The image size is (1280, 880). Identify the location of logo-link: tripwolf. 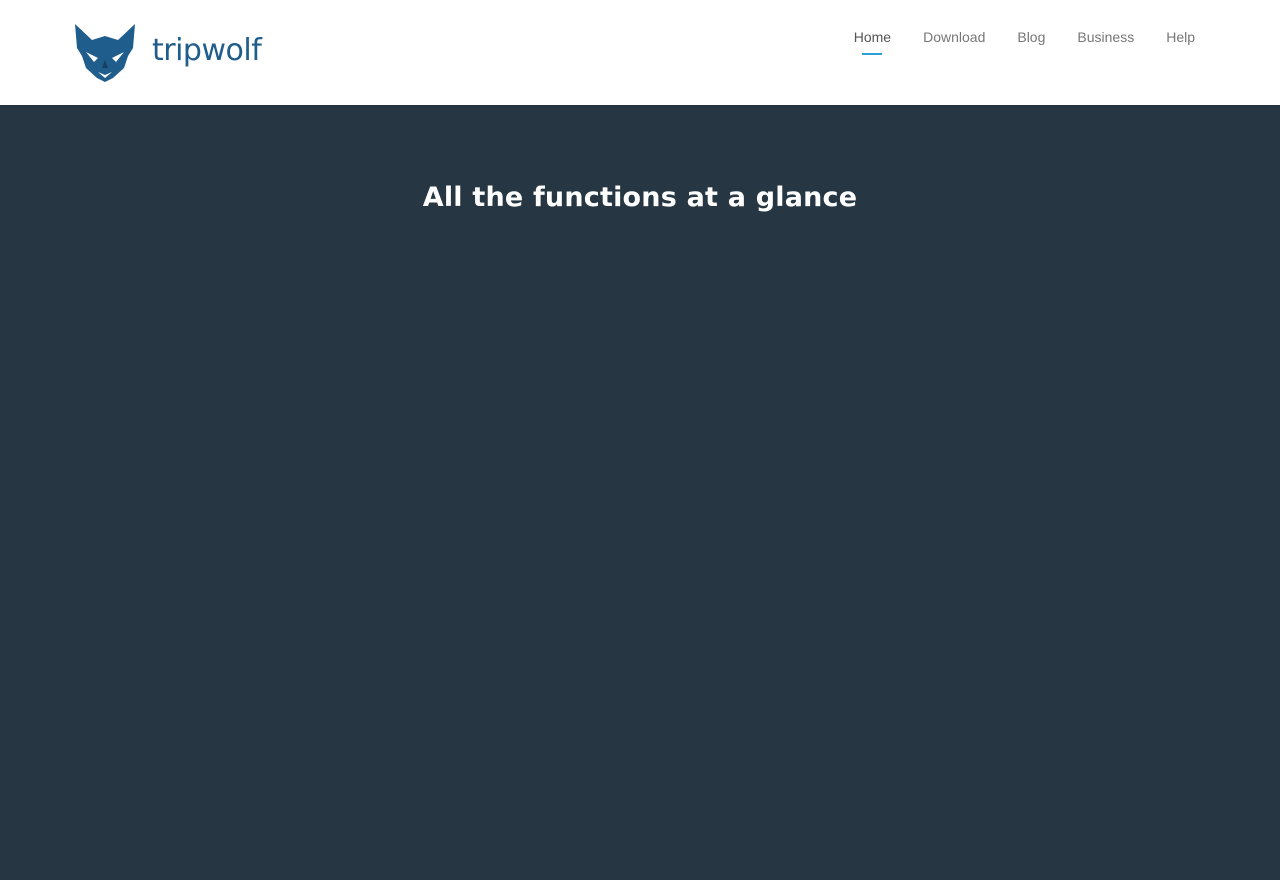
(167, 52).